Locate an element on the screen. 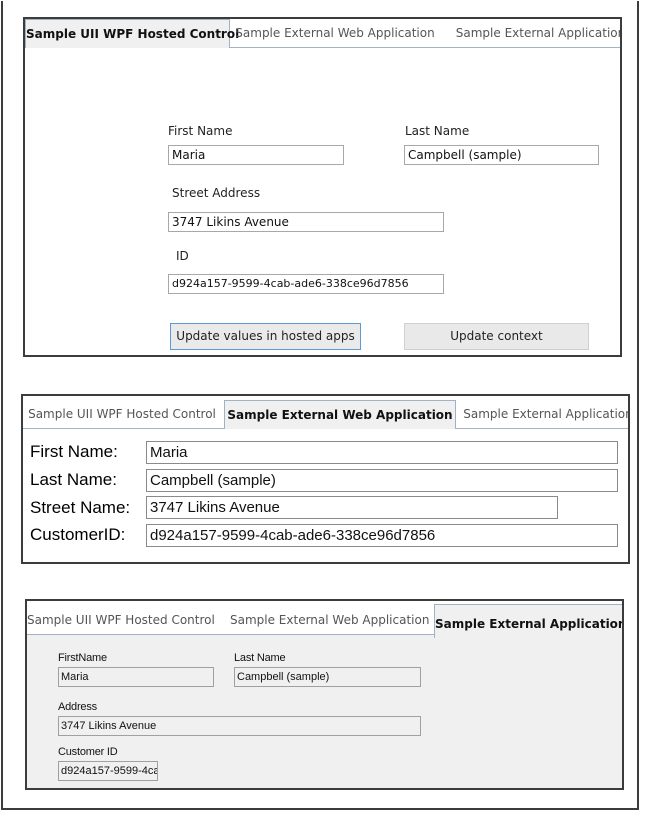  first-name-label: First Name is located at coordinates (200, 131).